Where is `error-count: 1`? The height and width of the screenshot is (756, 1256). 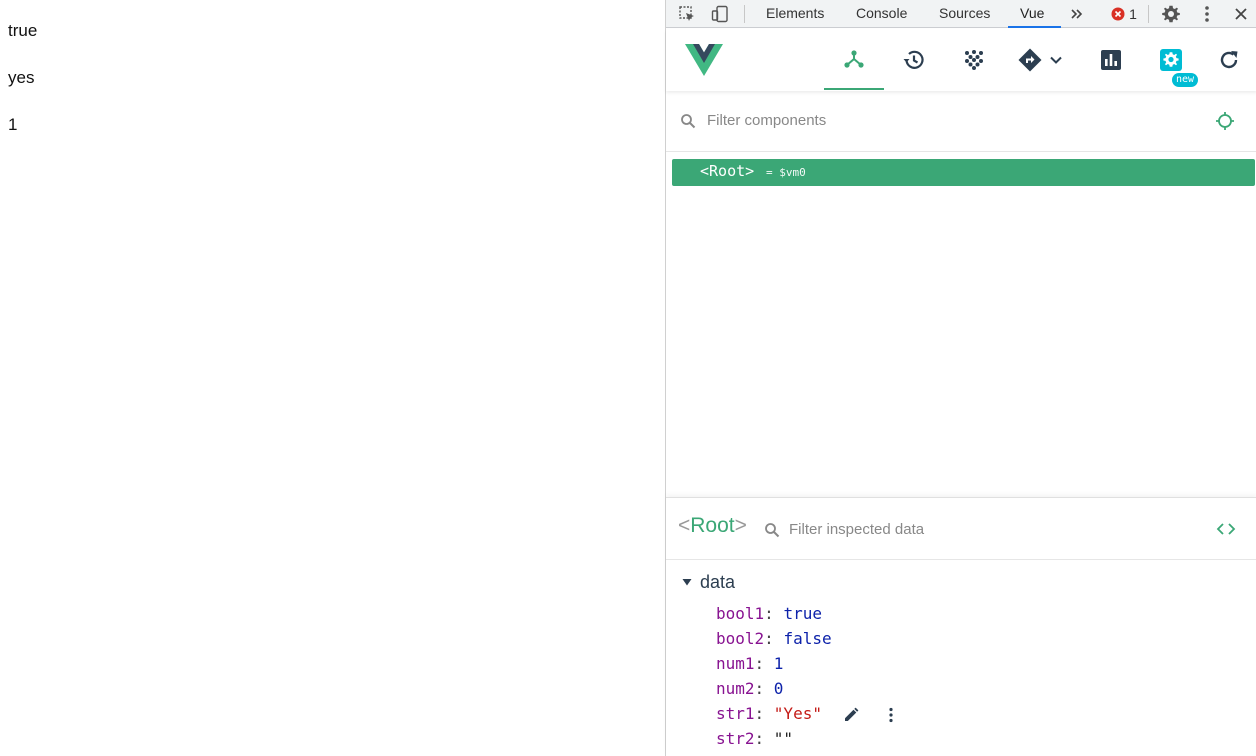 error-count: 1 is located at coordinates (1133, 14).